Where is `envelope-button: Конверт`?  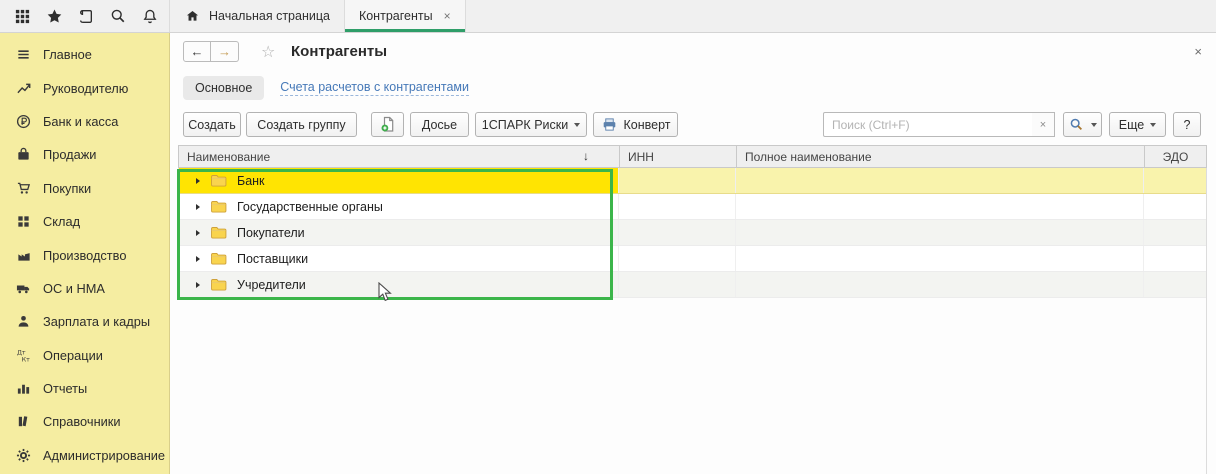
envelope-button: Конверт is located at coordinates (635, 124).